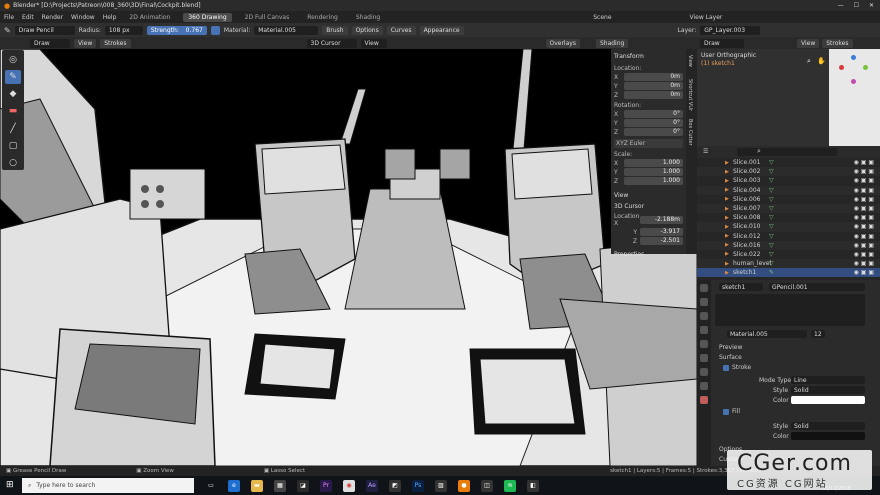  Describe the element at coordinates (648, 123) in the screenshot. I see `rotation-y-row: Y 0°` at that location.